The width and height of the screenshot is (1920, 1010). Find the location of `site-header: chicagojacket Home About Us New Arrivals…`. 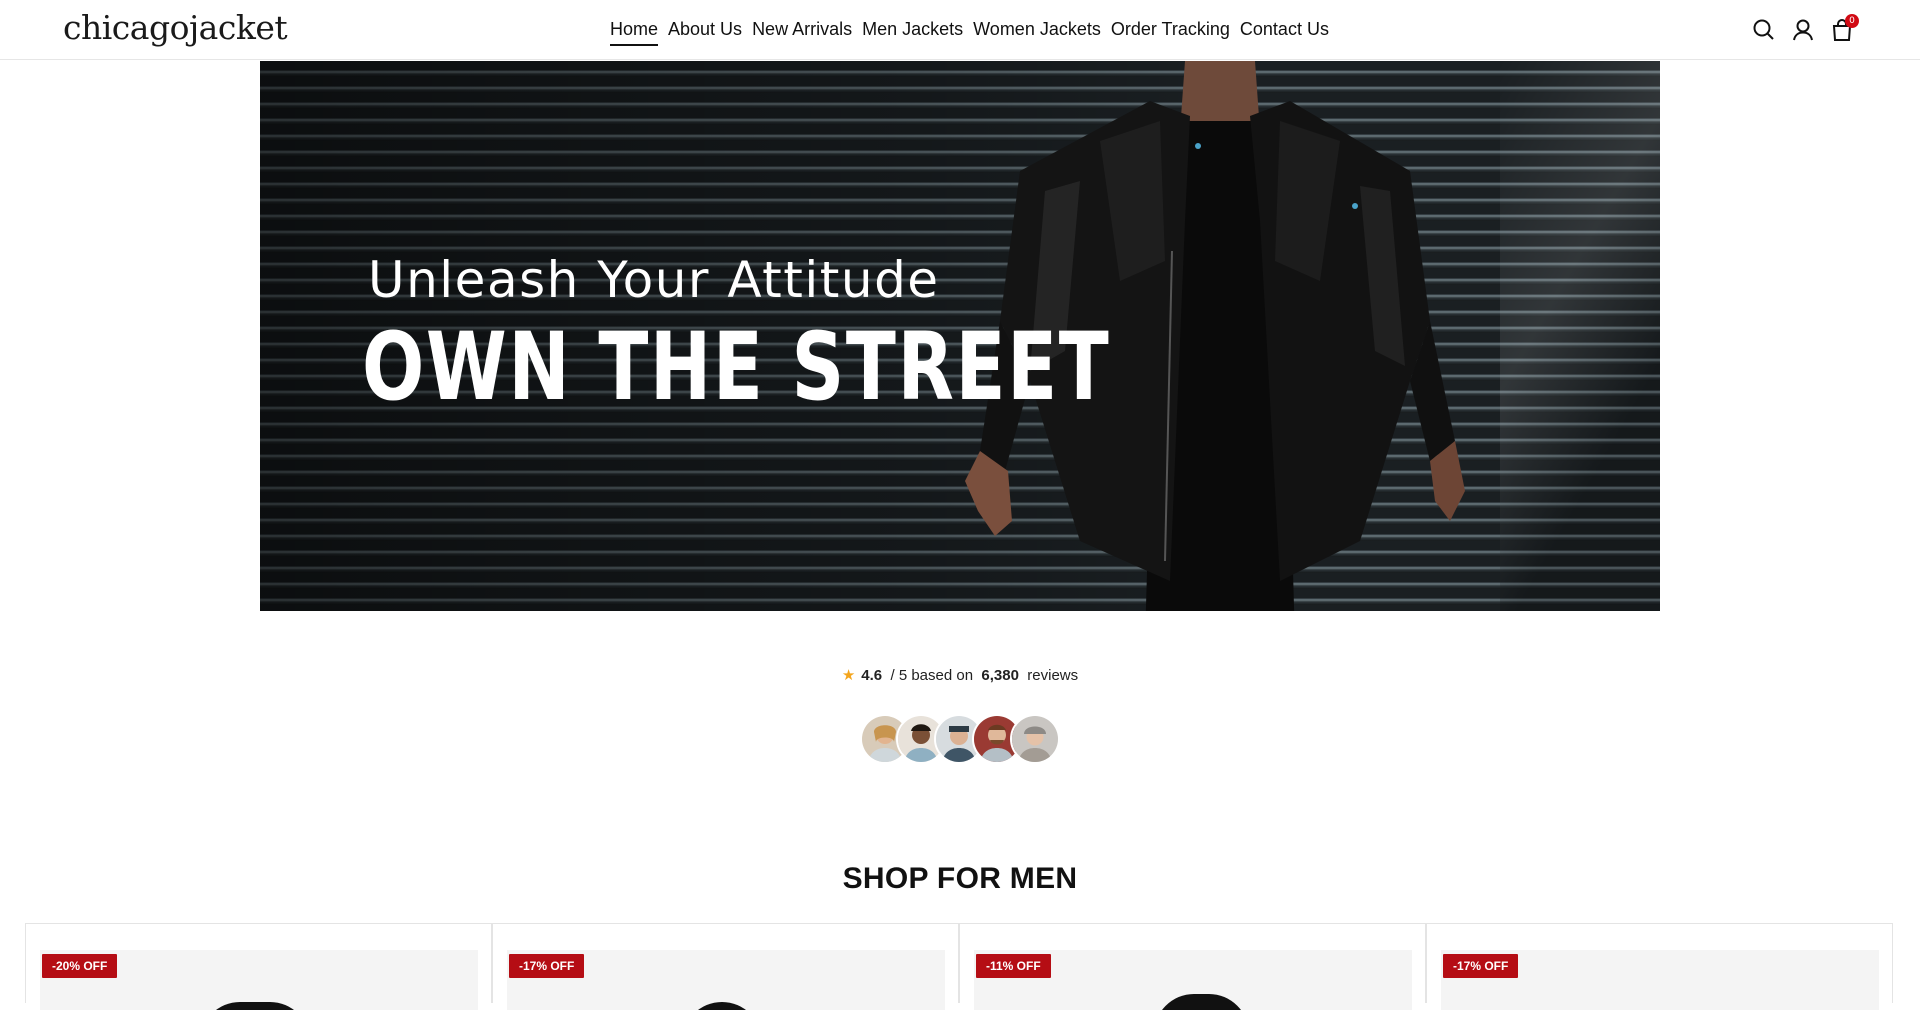

site-header: chicagojacket Home About Us New Arrivals… is located at coordinates (960, 30).